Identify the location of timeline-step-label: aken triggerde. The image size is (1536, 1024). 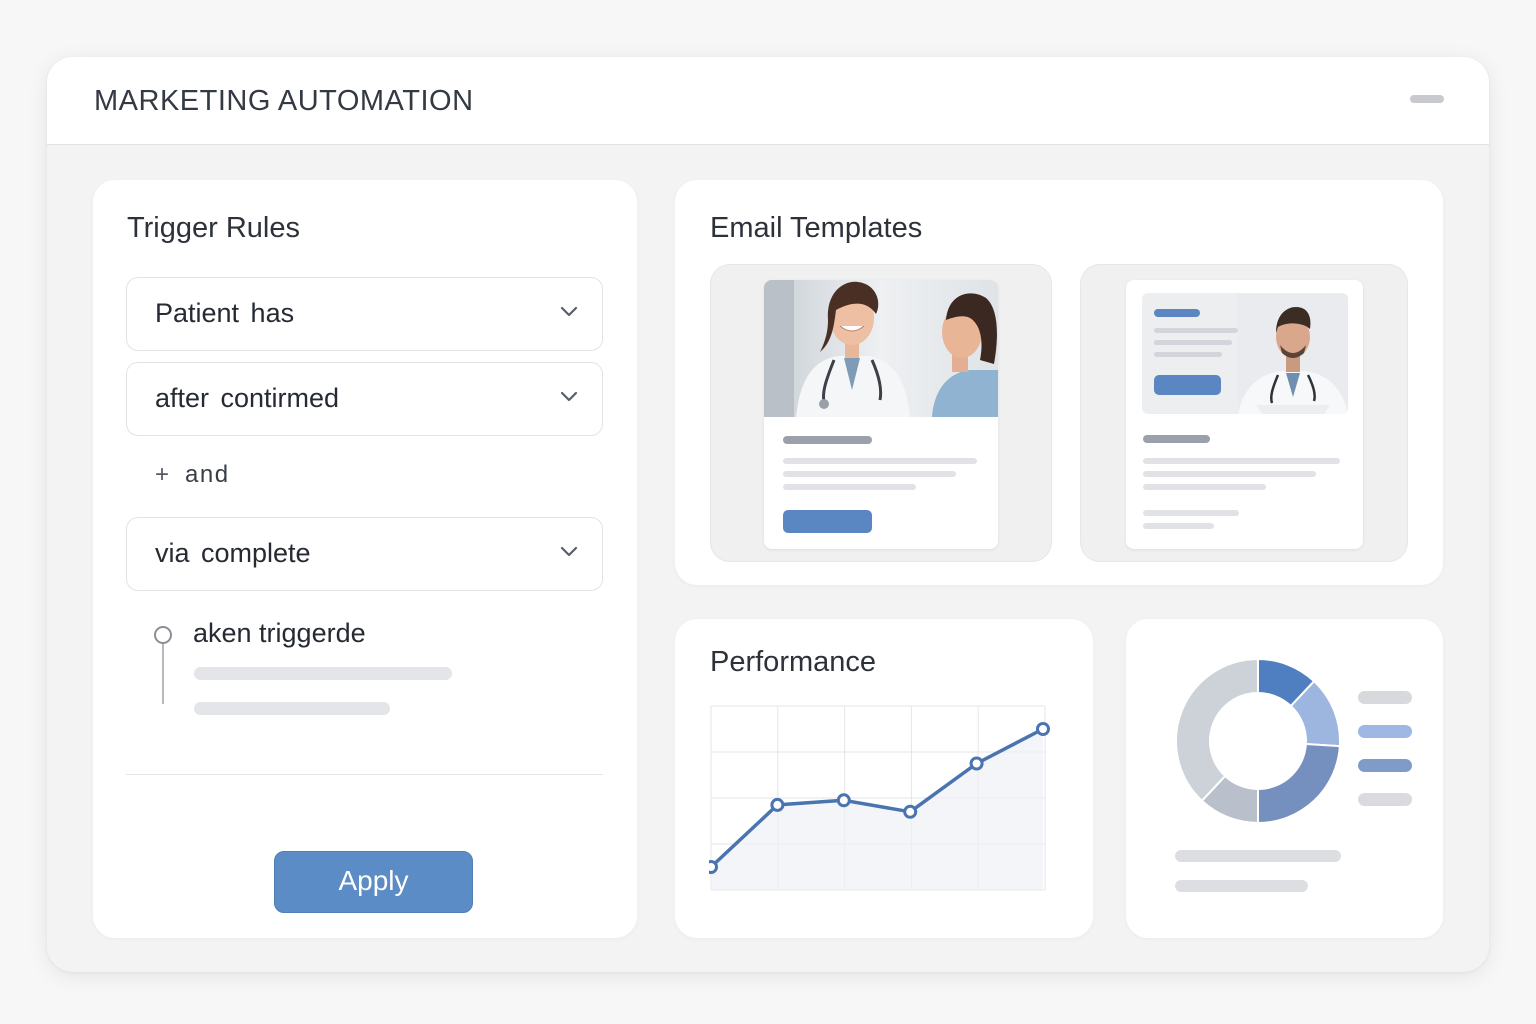
(279, 633).